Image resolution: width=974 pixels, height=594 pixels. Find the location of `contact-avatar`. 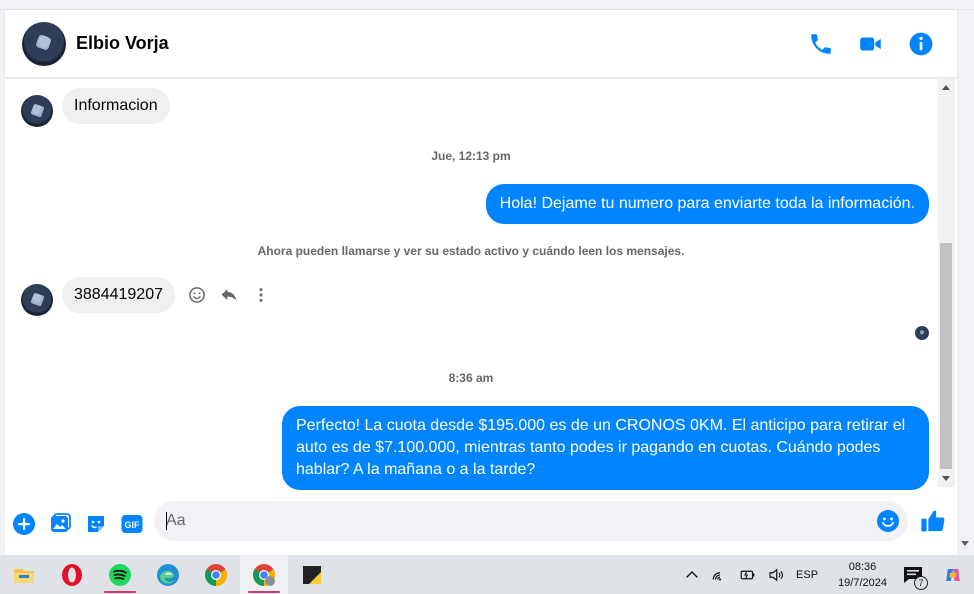

contact-avatar is located at coordinates (44, 43).